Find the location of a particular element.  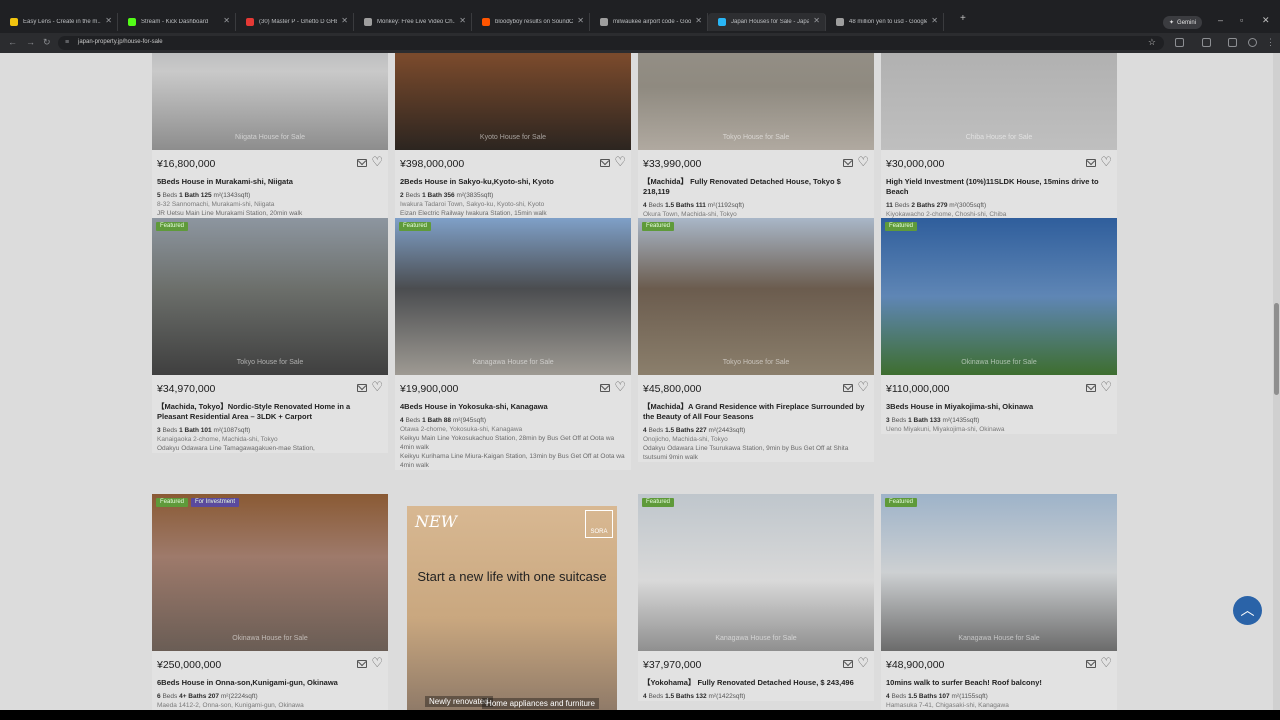

scroll-to-top-button: ︿ is located at coordinates (1247, 610).